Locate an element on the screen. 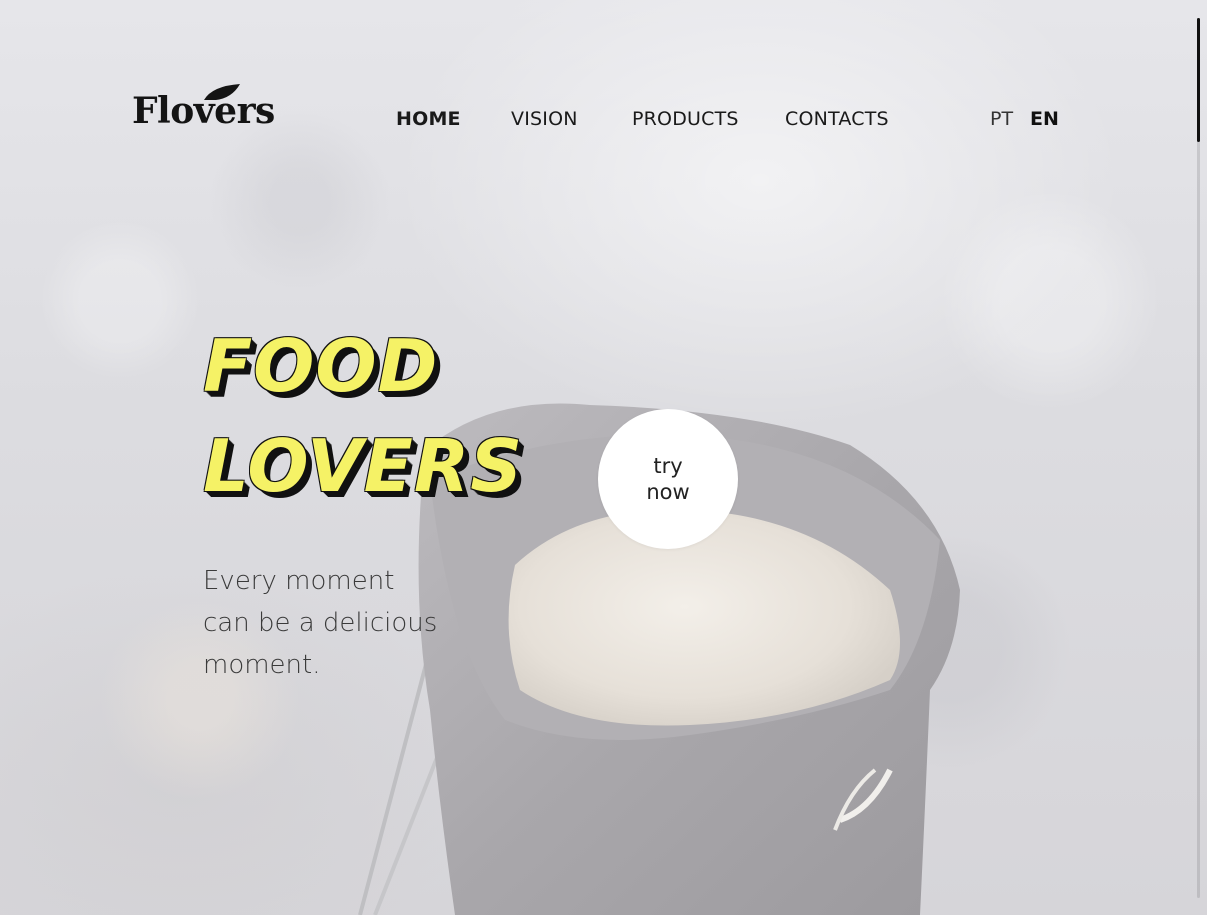 The height and width of the screenshot is (915, 1207). scrollbar-track is located at coordinates (1198, 458).